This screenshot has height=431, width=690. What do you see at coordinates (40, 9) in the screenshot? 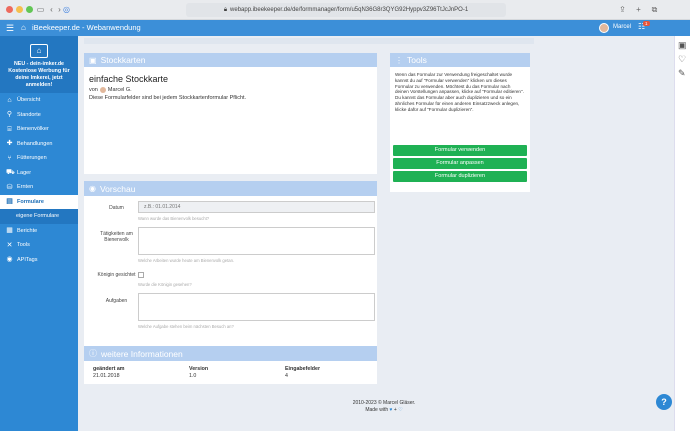
I see `sidebar-toggle-icon: ▭` at bounding box center [40, 9].